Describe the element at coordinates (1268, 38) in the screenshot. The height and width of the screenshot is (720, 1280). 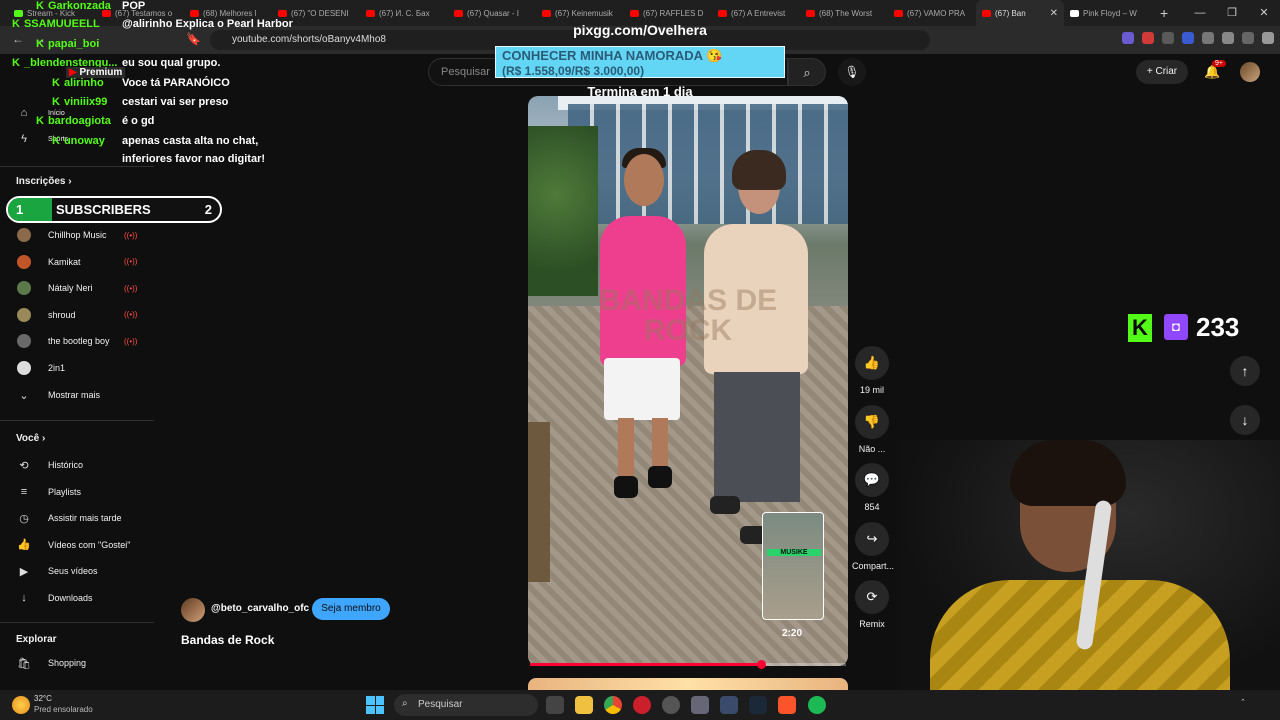
I see `settings-icon` at that location.